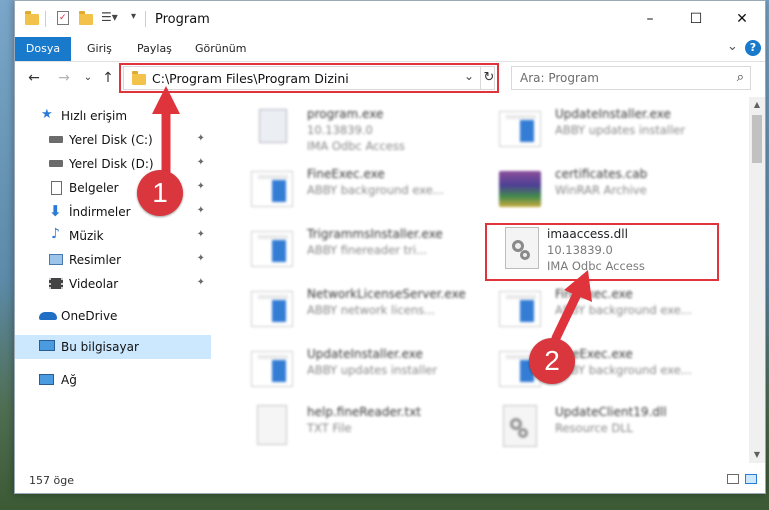  What do you see at coordinates (552, 361) in the screenshot?
I see `step-2-badge: 2` at bounding box center [552, 361].